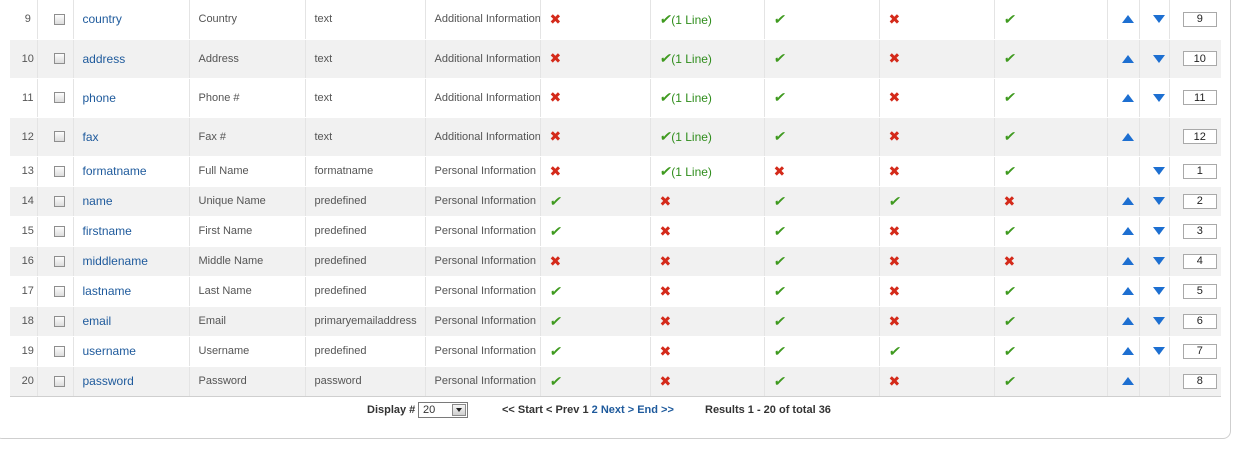 The height and width of the screenshot is (449, 1241). I want to click on field-name-link: formatname, so click(115, 171).